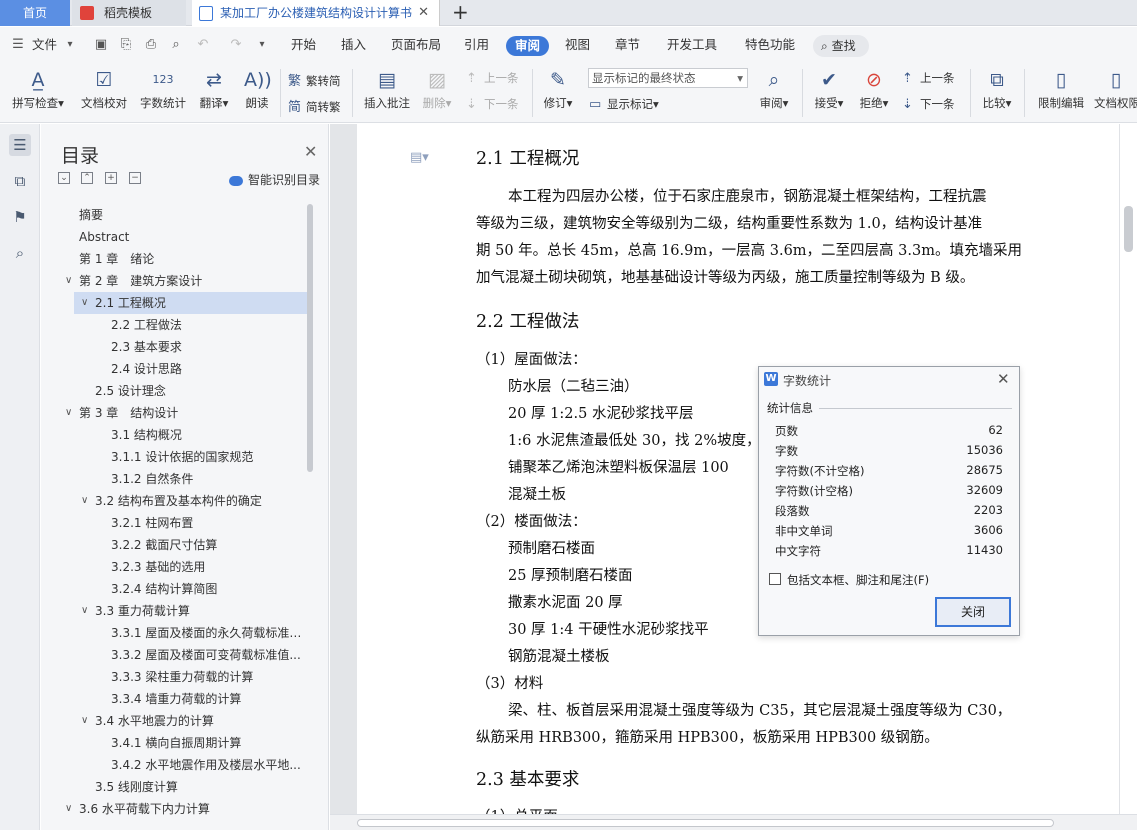 This screenshot has width=1137, height=830. Describe the element at coordinates (176, 435) in the screenshot. I see `toc-item: 3.1 结构概况` at that location.